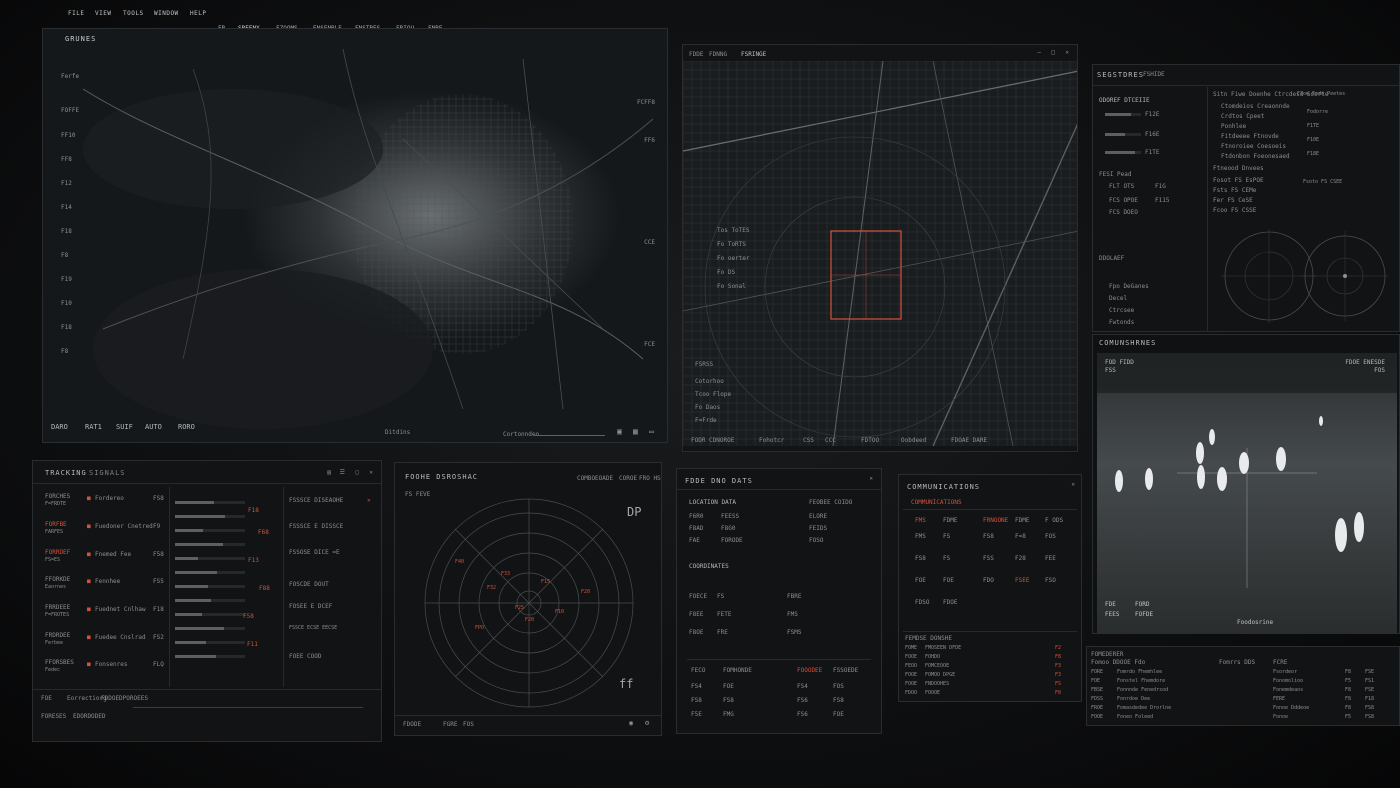  Describe the element at coordinates (713, 394) in the screenshot. I see `layer-item: Tcoo Flope` at that location.